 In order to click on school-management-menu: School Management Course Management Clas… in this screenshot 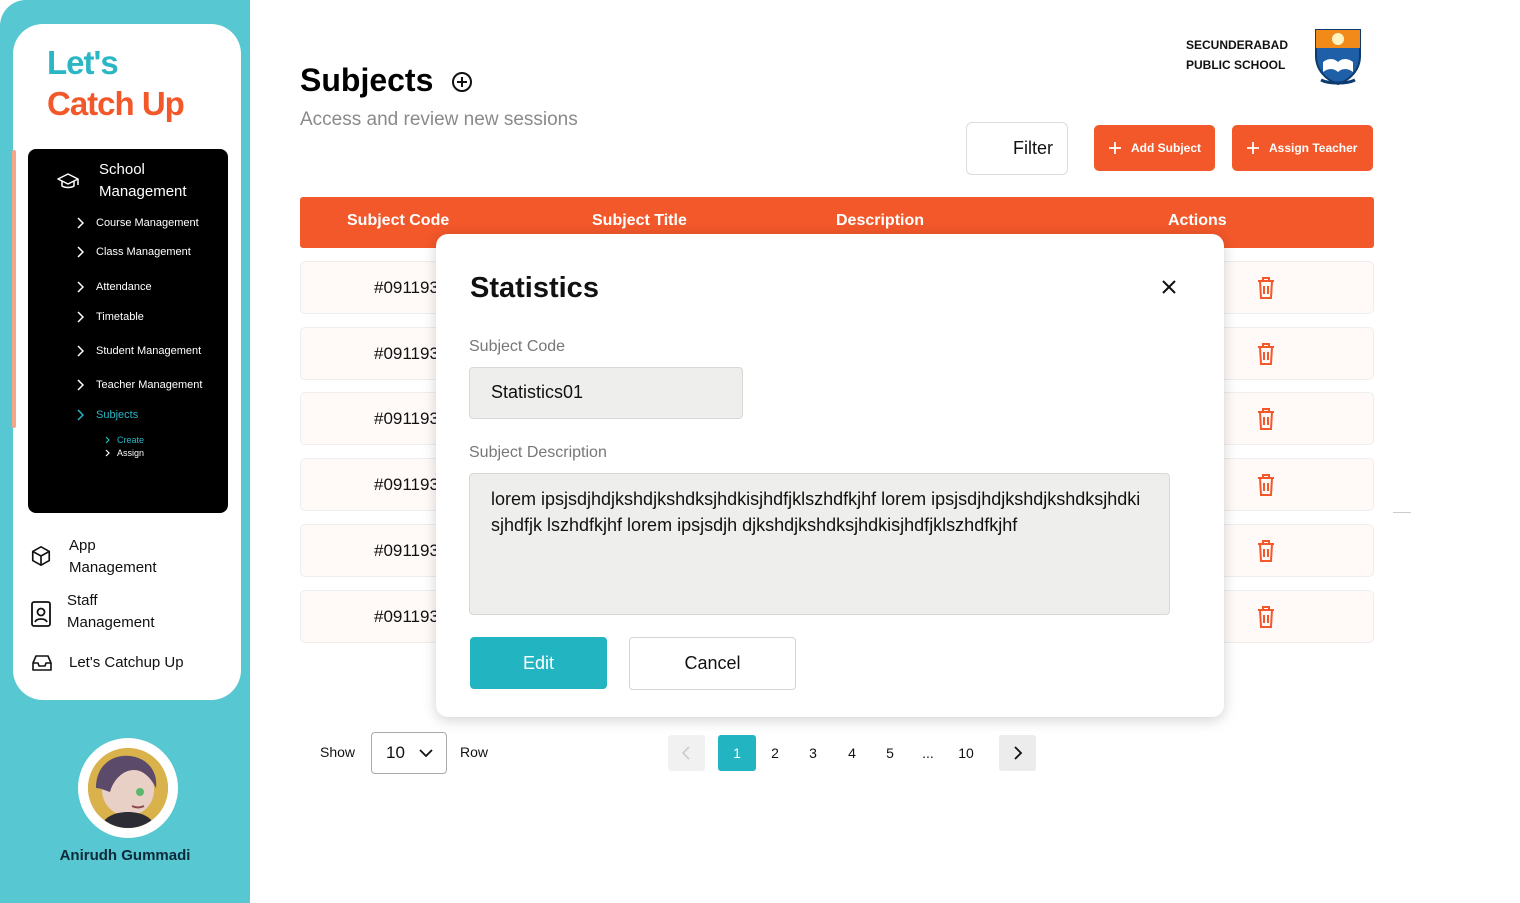, I will do `click(128, 331)`.